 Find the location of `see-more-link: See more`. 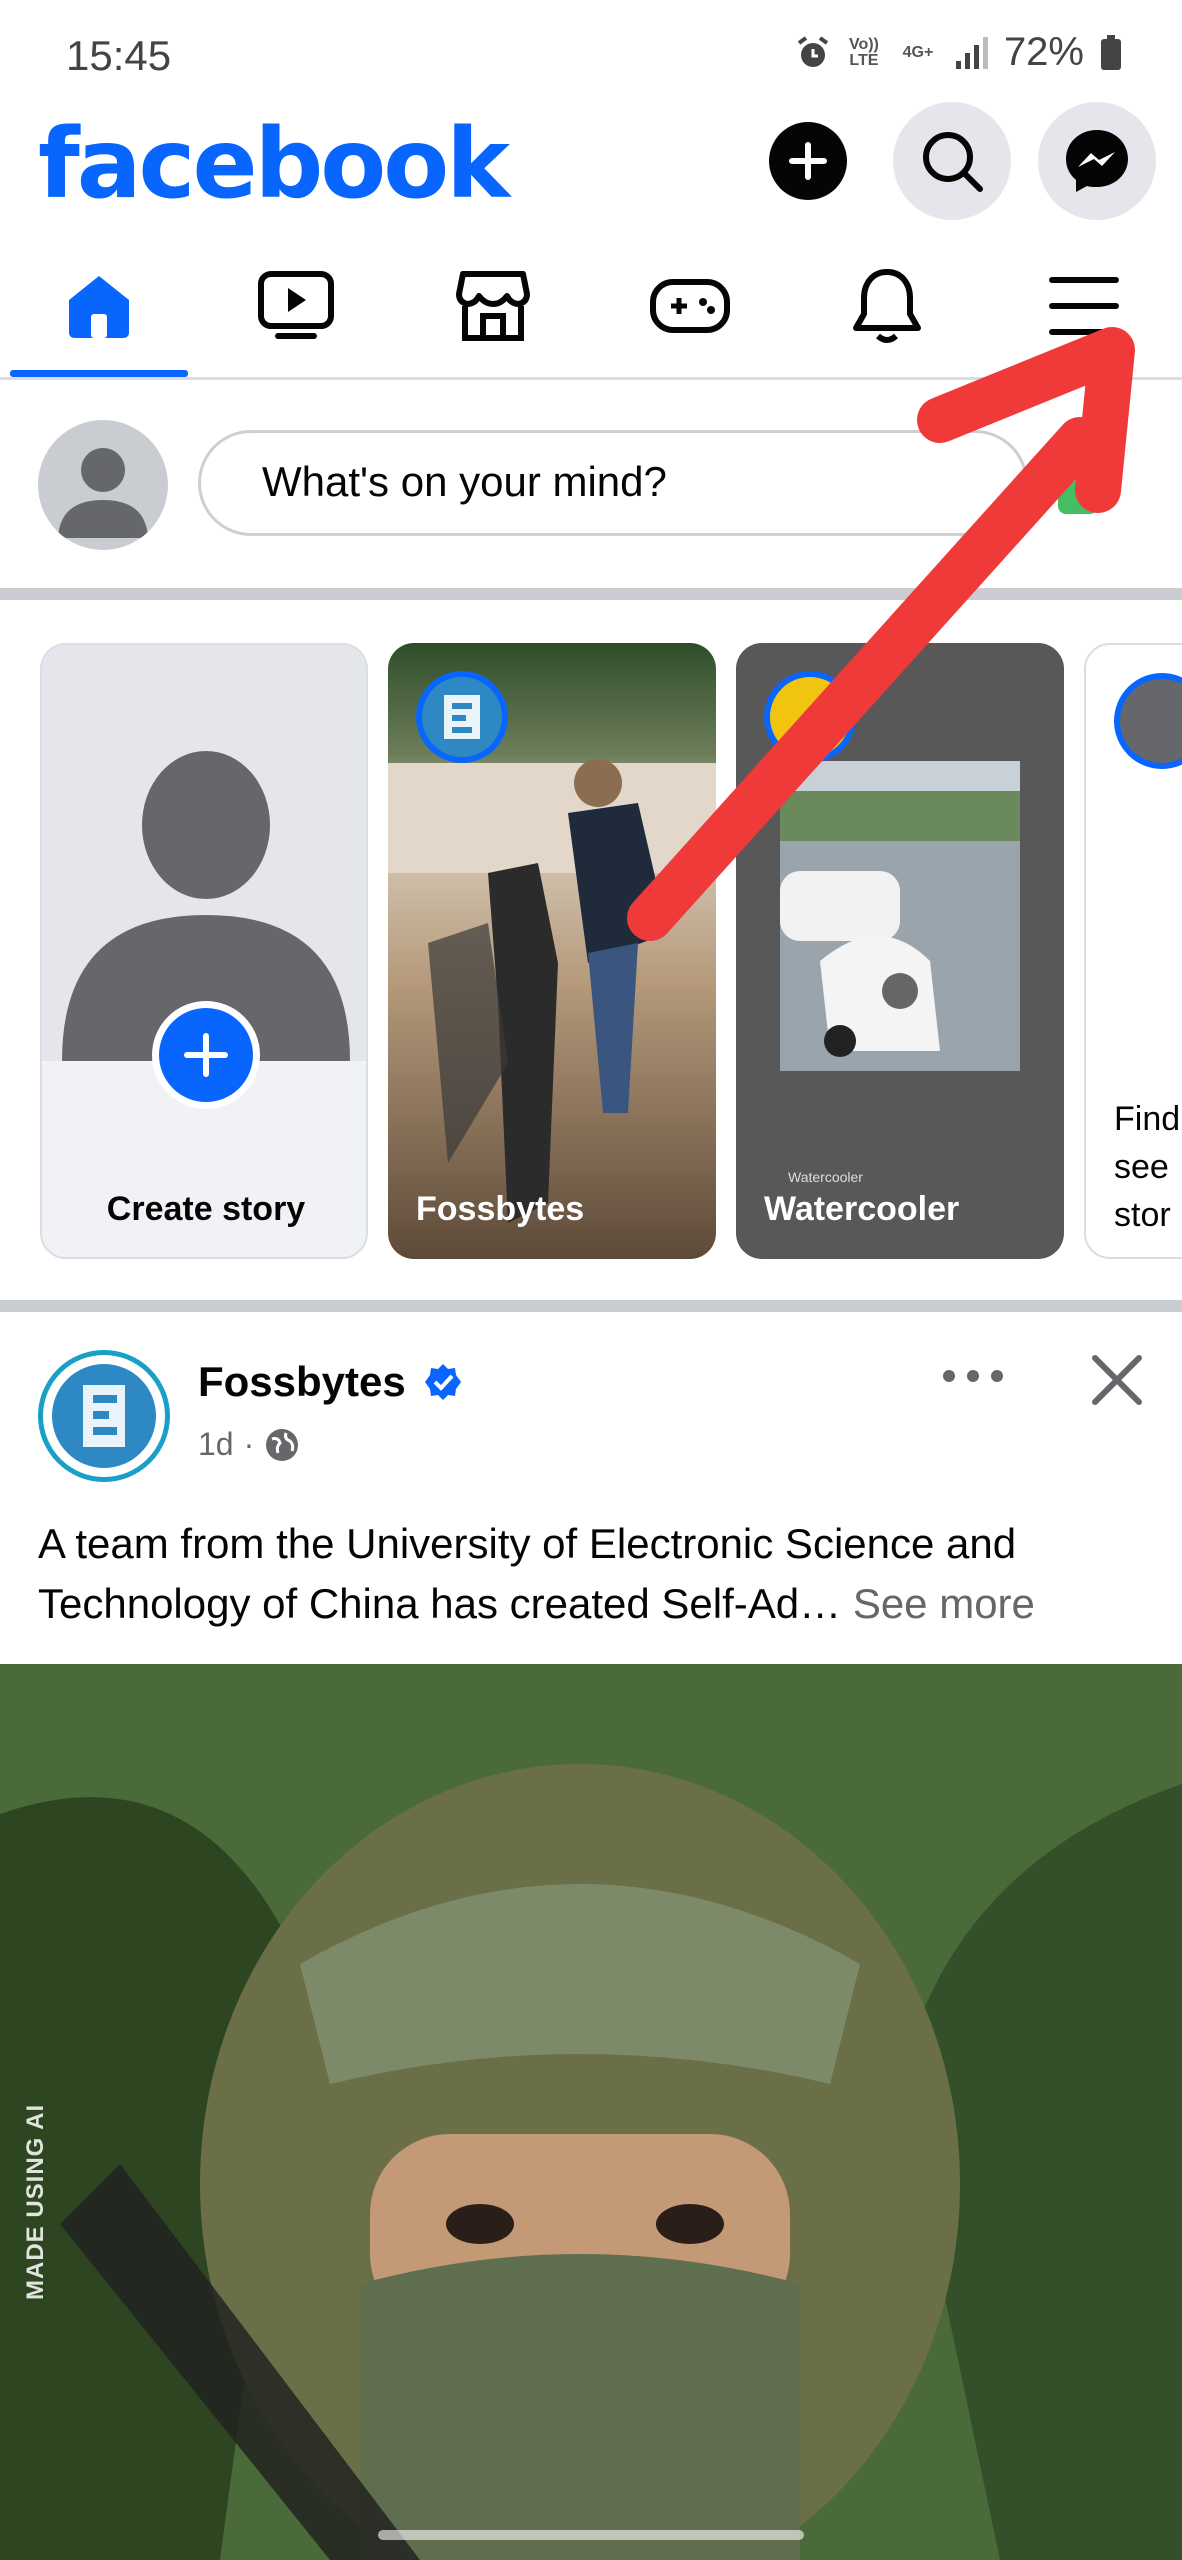

see-more-link: See more is located at coordinates (944, 1603).